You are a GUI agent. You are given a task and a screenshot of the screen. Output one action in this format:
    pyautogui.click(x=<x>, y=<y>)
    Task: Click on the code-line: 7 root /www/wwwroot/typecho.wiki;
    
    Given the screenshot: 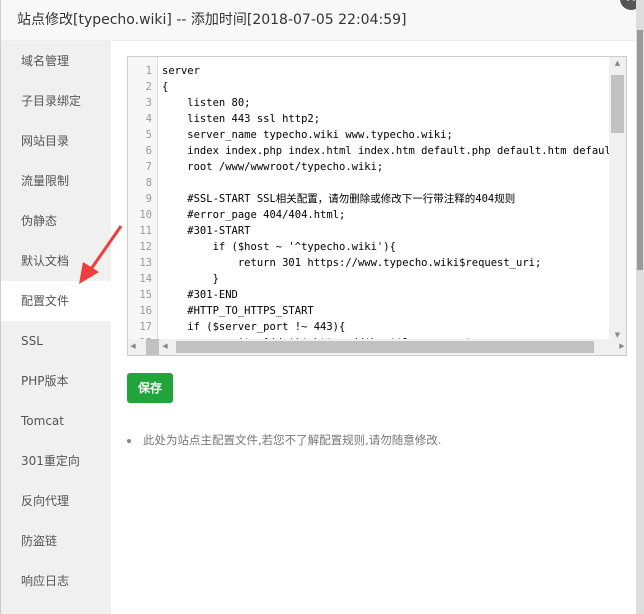 What is the action you would take?
    pyautogui.click(x=369, y=167)
    